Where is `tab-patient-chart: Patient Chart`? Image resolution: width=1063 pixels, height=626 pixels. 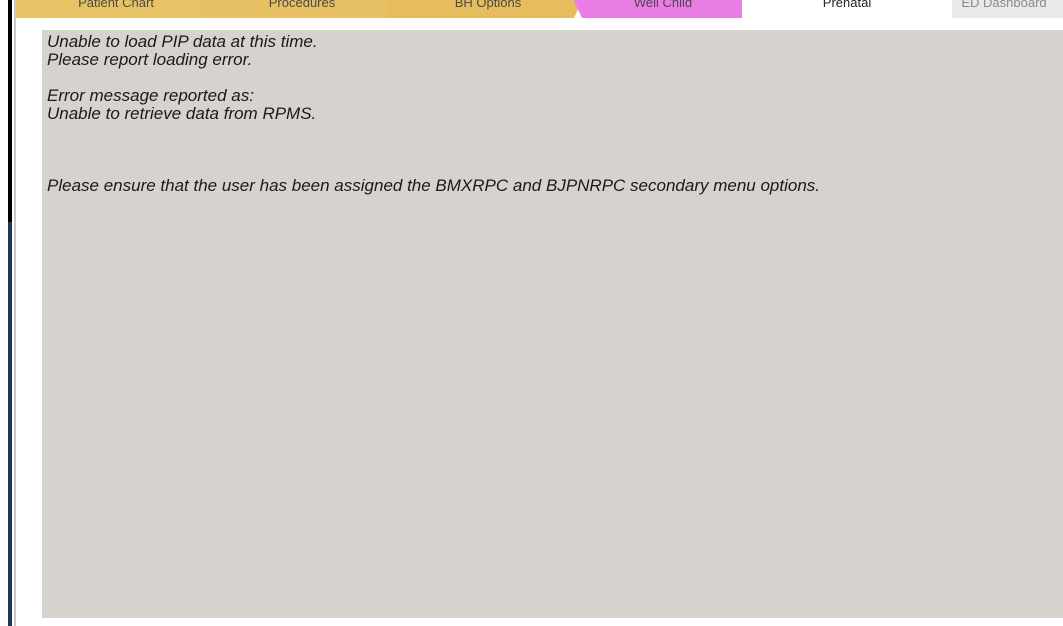
tab-patient-chart: Patient Chart is located at coordinates (116, 9).